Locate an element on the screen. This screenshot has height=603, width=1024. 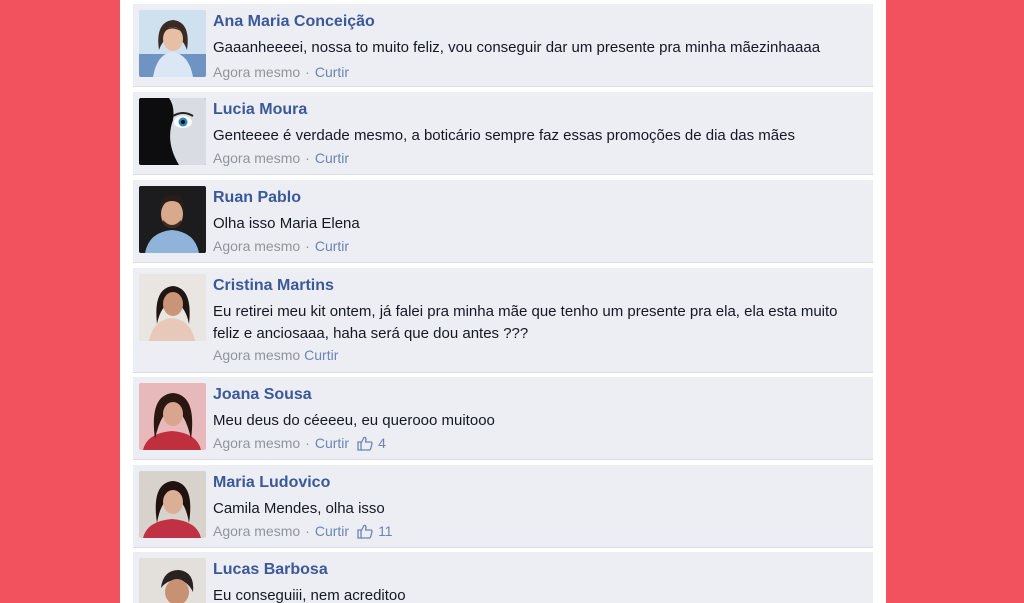
comment-meta: Agora mesmo · Curtir 4 is located at coordinates (299, 443).